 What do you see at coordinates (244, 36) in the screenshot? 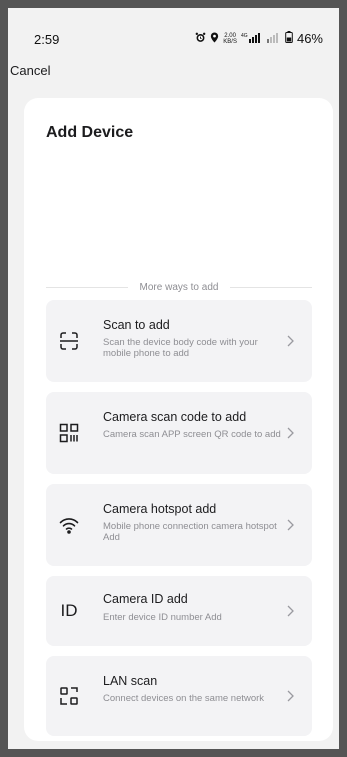
I see `svg-text: 4G` at bounding box center [244, 36].